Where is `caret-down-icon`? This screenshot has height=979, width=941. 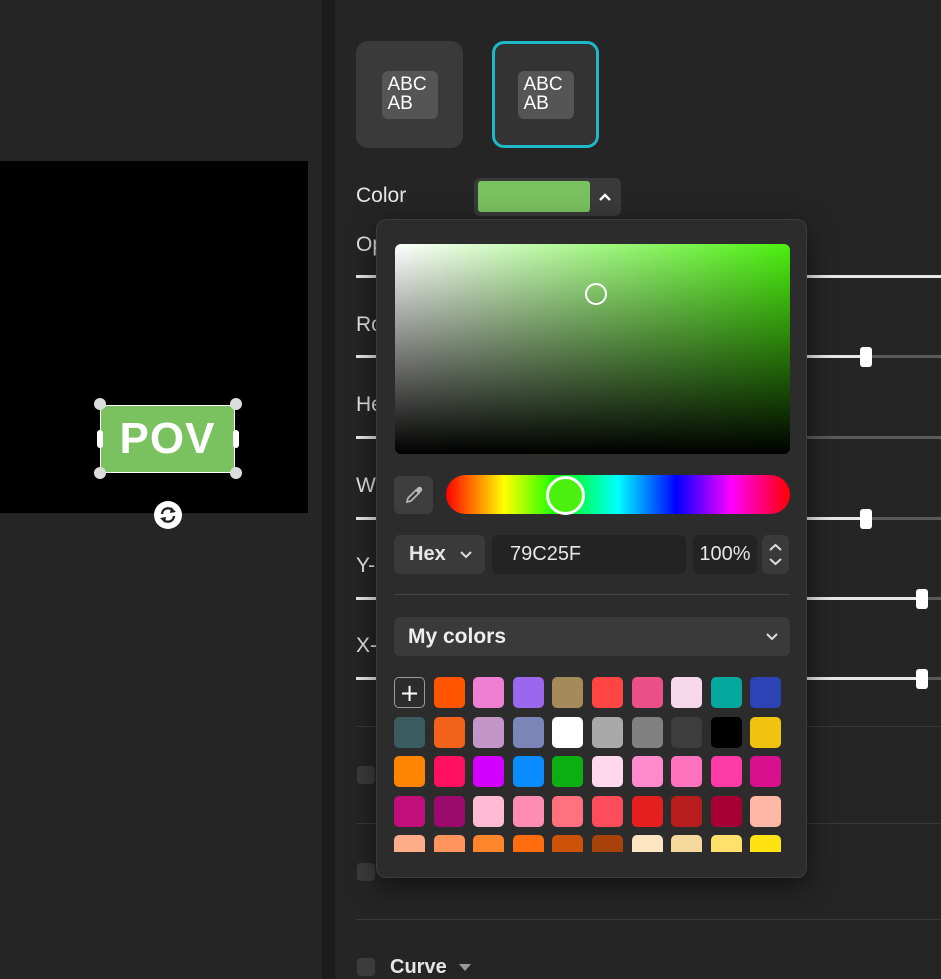
caret-down-icon is located at coordinates (465, 967).